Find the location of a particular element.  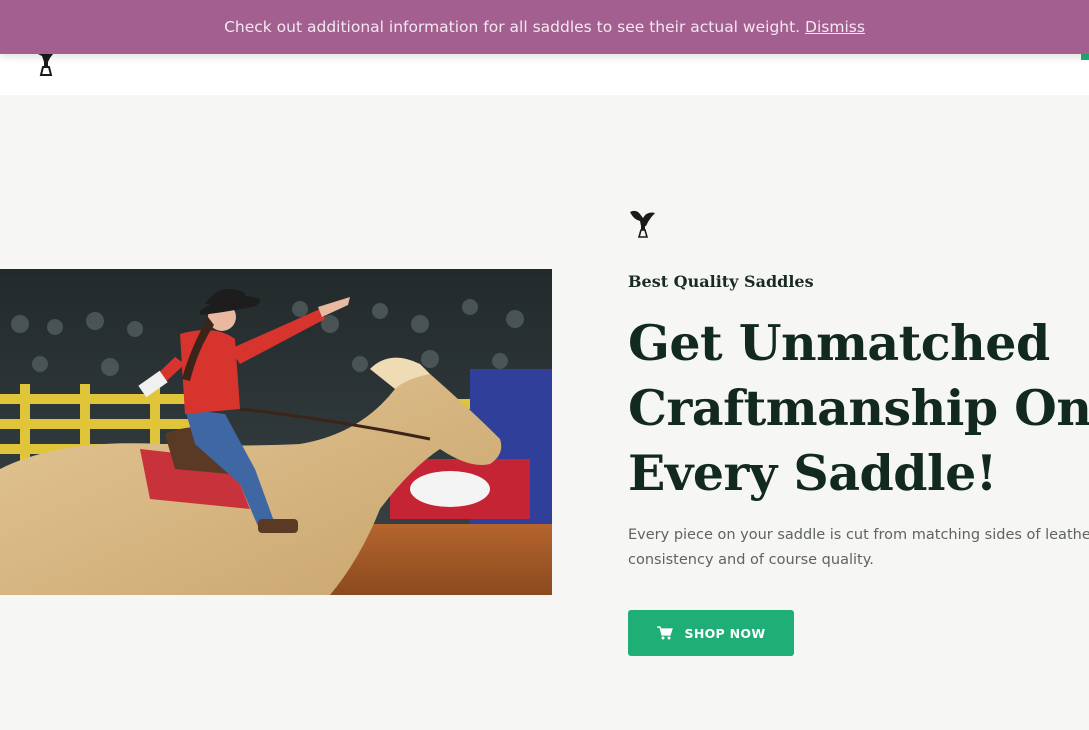

dismiss-link: Dismiss is located at coordinates (835, 27).